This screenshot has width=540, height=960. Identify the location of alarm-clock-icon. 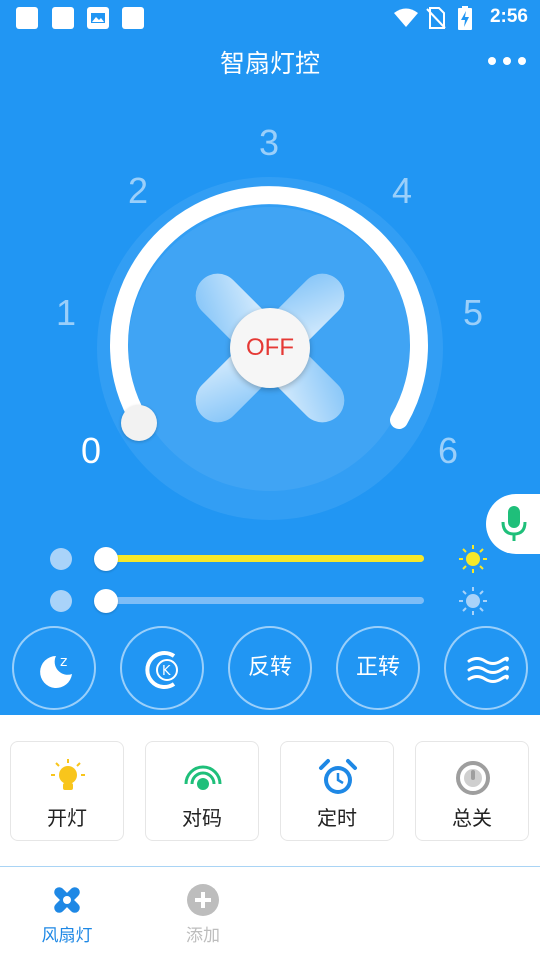
(338, 776).